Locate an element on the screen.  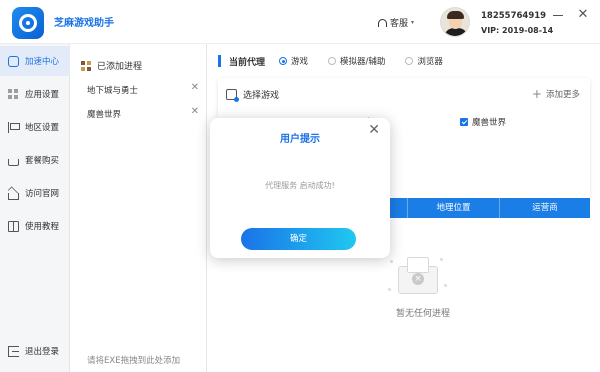
cart-icon is located at coordinates (13, 162).